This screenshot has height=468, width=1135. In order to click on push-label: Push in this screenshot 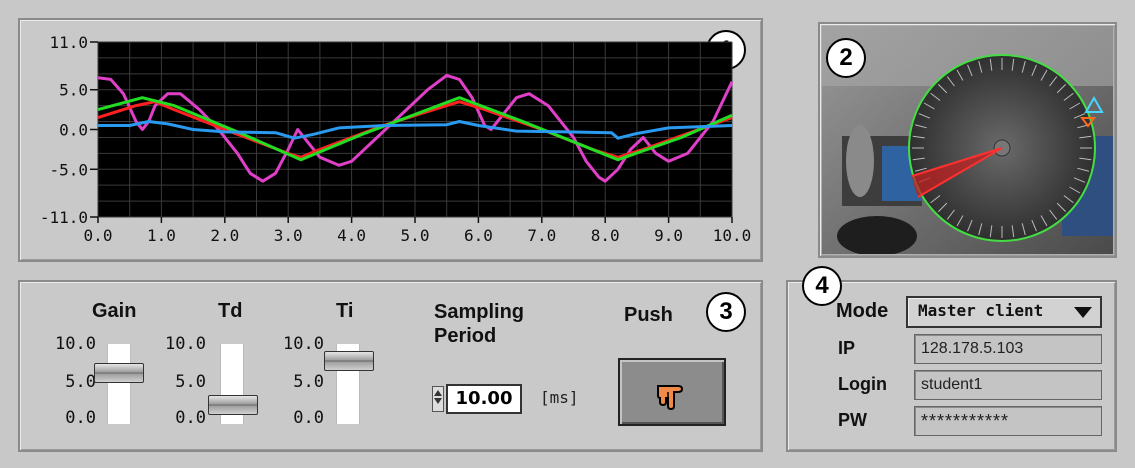, I will do `click(648, 315)`.